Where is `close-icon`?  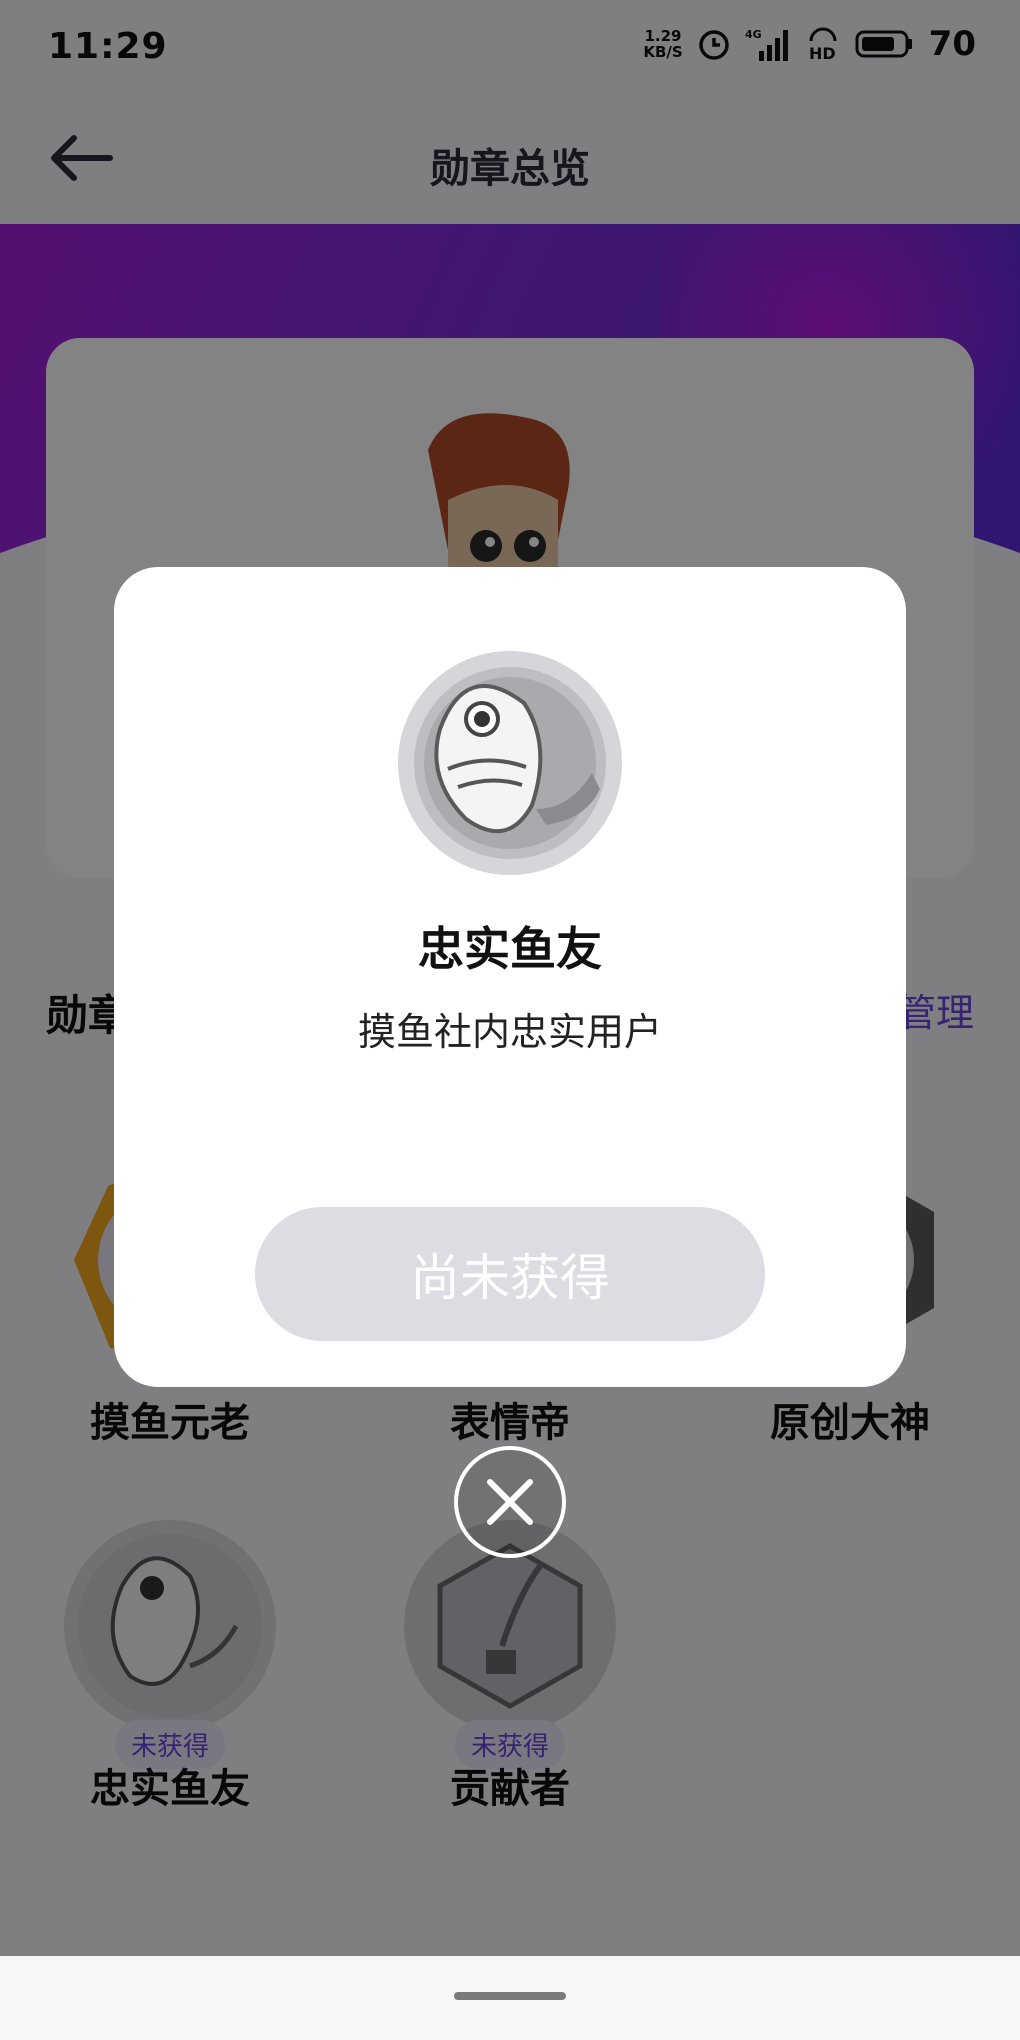 close-icon is located at coordinates (510, 1502).